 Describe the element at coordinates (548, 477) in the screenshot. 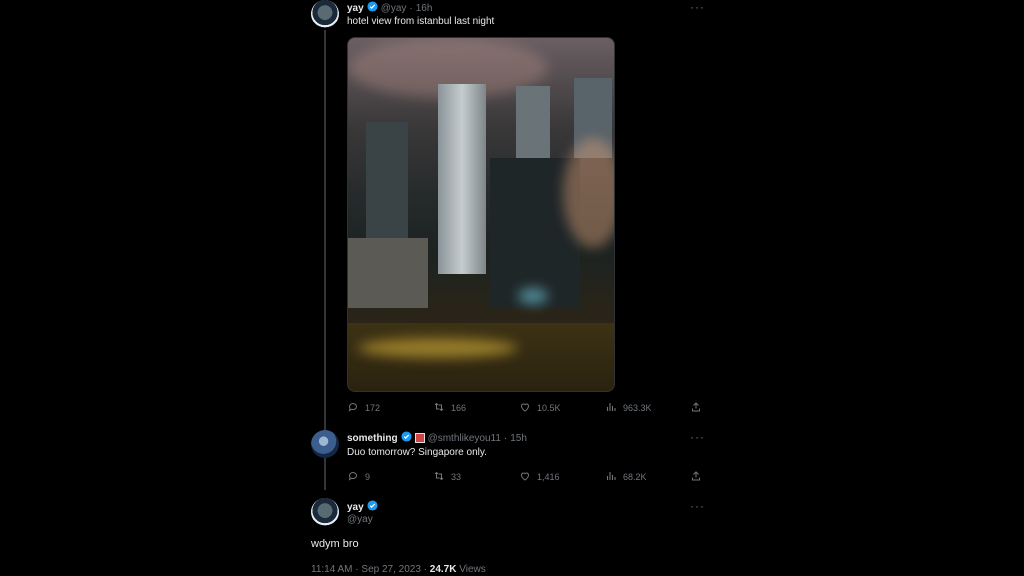

I see `like-count: 1,416` at that location.